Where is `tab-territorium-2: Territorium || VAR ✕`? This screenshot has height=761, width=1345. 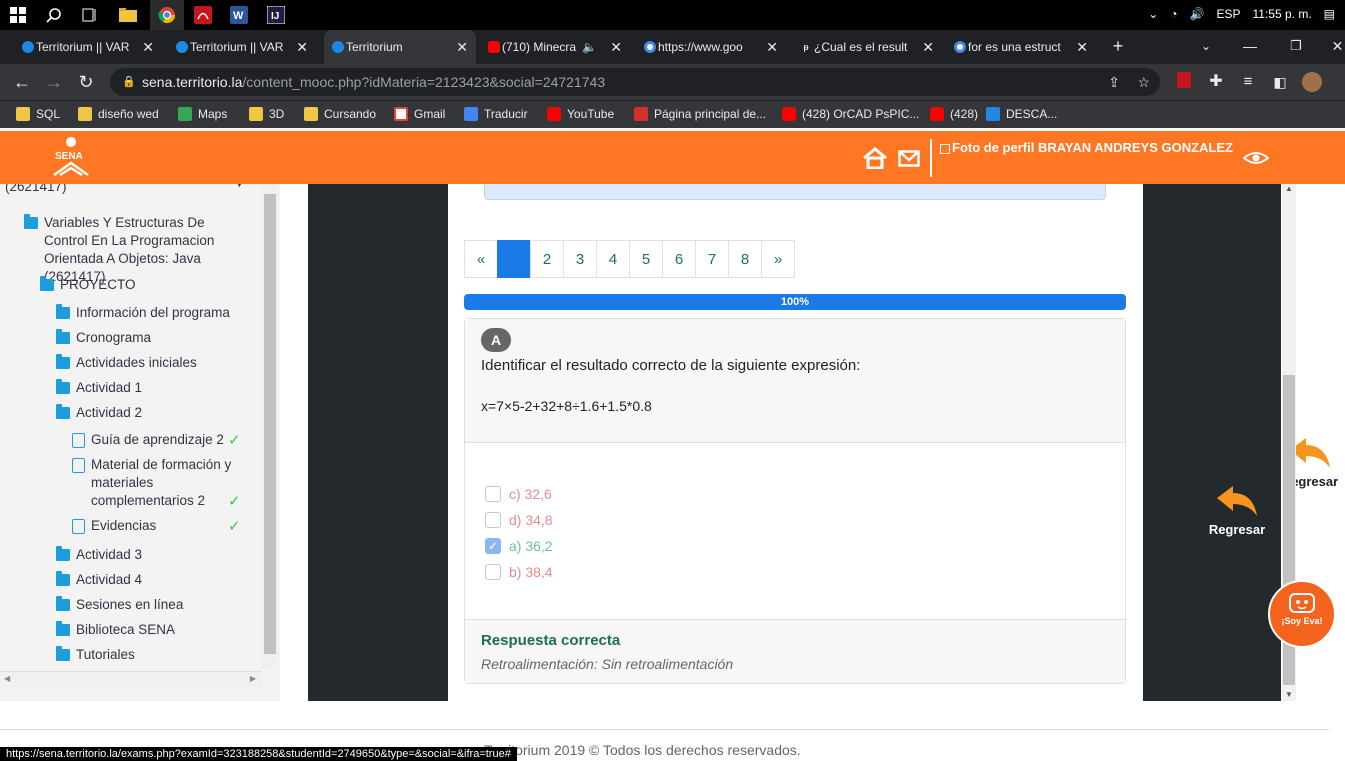 tab-territorium-2: Territorium || VAR ✕ is located at coordinates (242, 47).